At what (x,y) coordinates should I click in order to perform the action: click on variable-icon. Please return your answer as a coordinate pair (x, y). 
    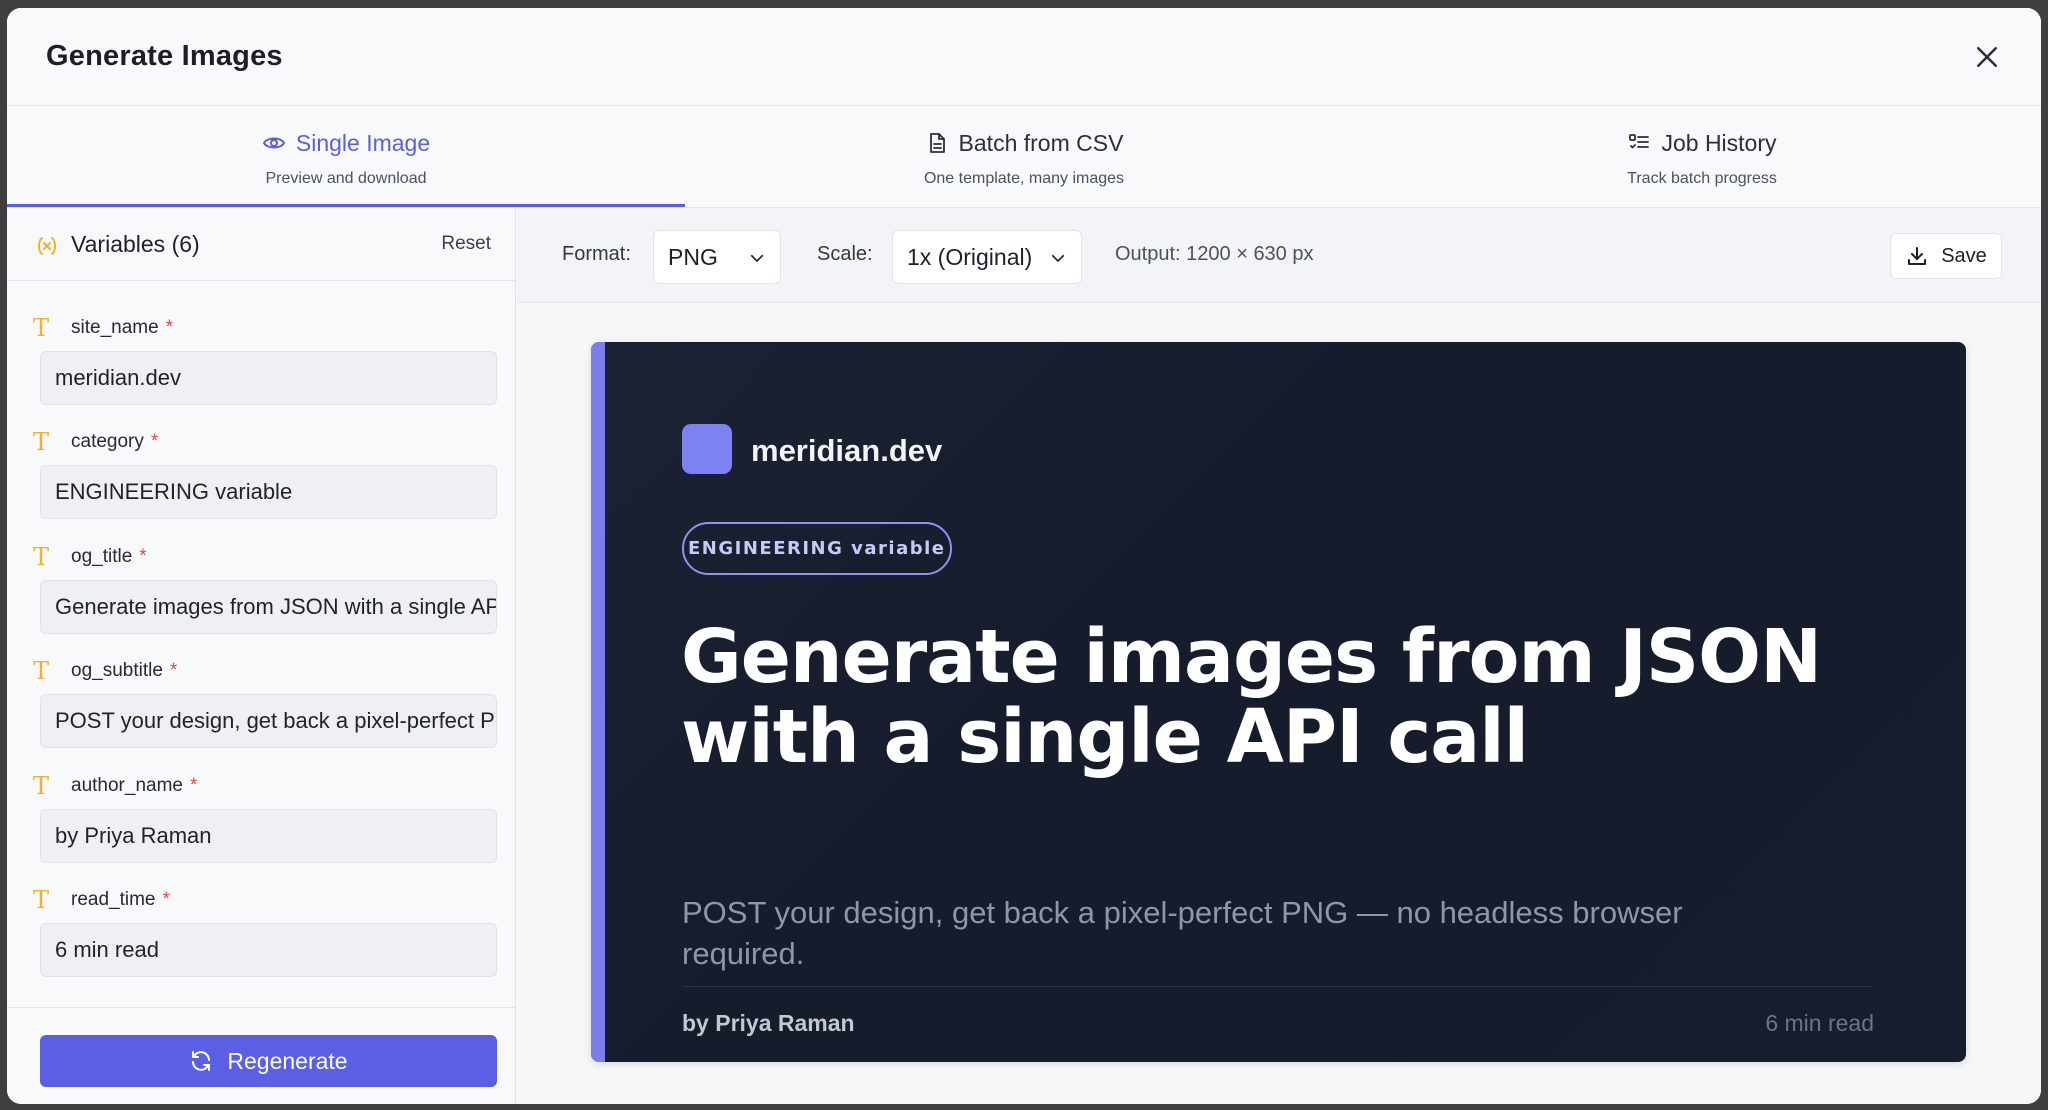
    Looking at the image, I should click on (47, 246).